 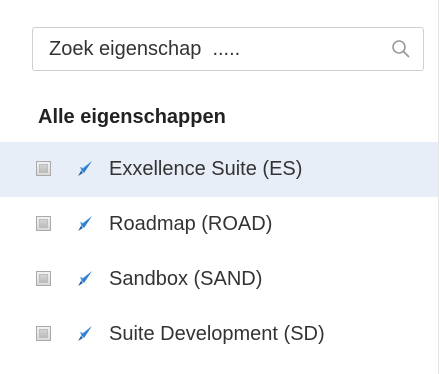 I want to click on list-item: Suite Development (SD), so click(x=219, y=334).